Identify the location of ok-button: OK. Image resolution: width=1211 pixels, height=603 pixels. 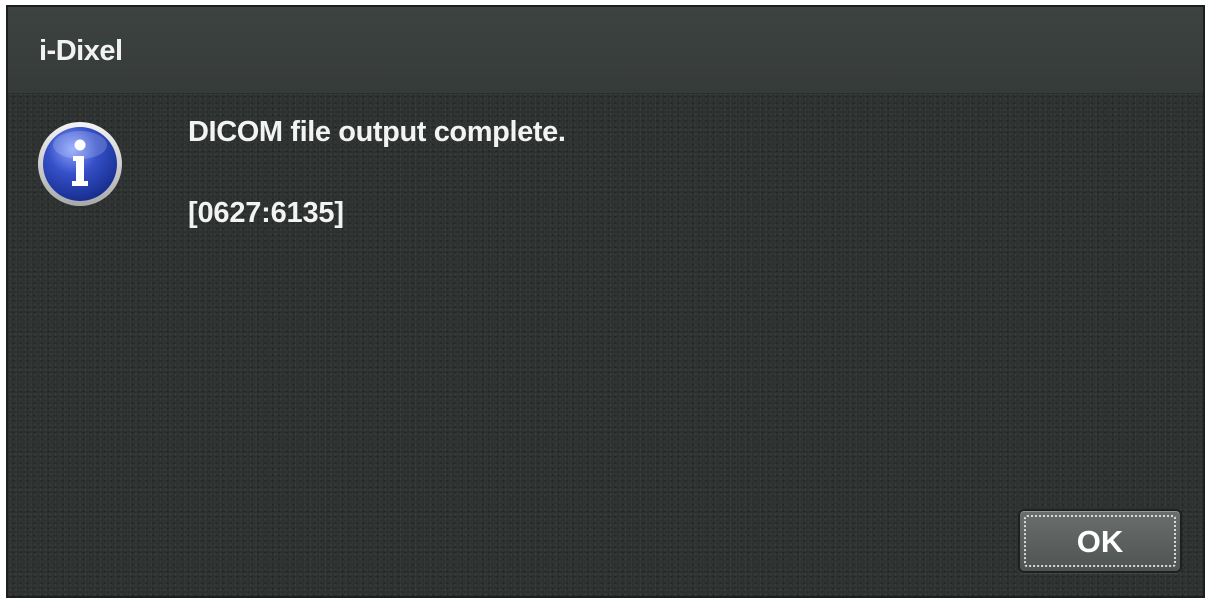
(1100, 541).